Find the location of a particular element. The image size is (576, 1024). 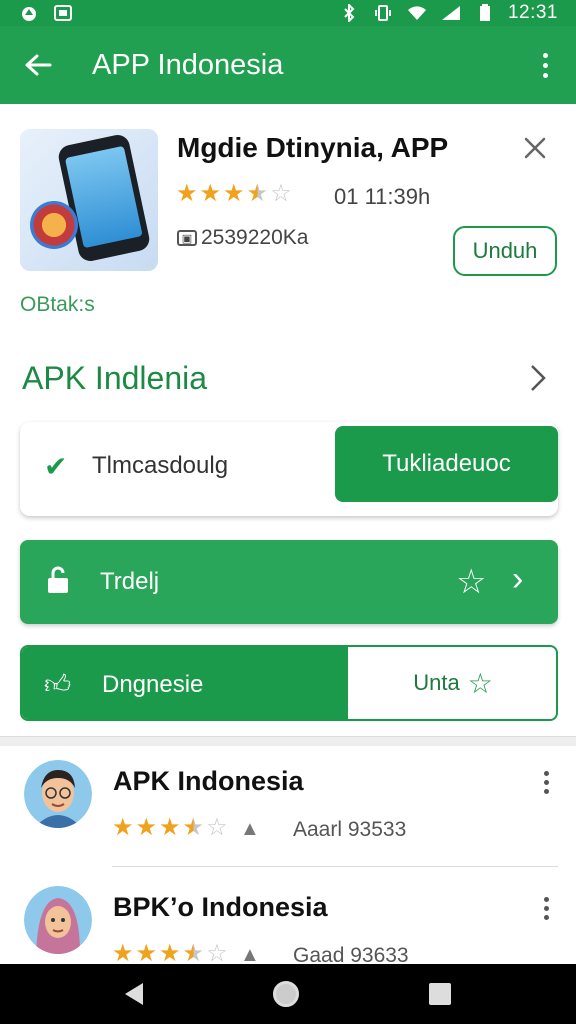

star-half-icon: ★ is located at coordinates (257, 193).